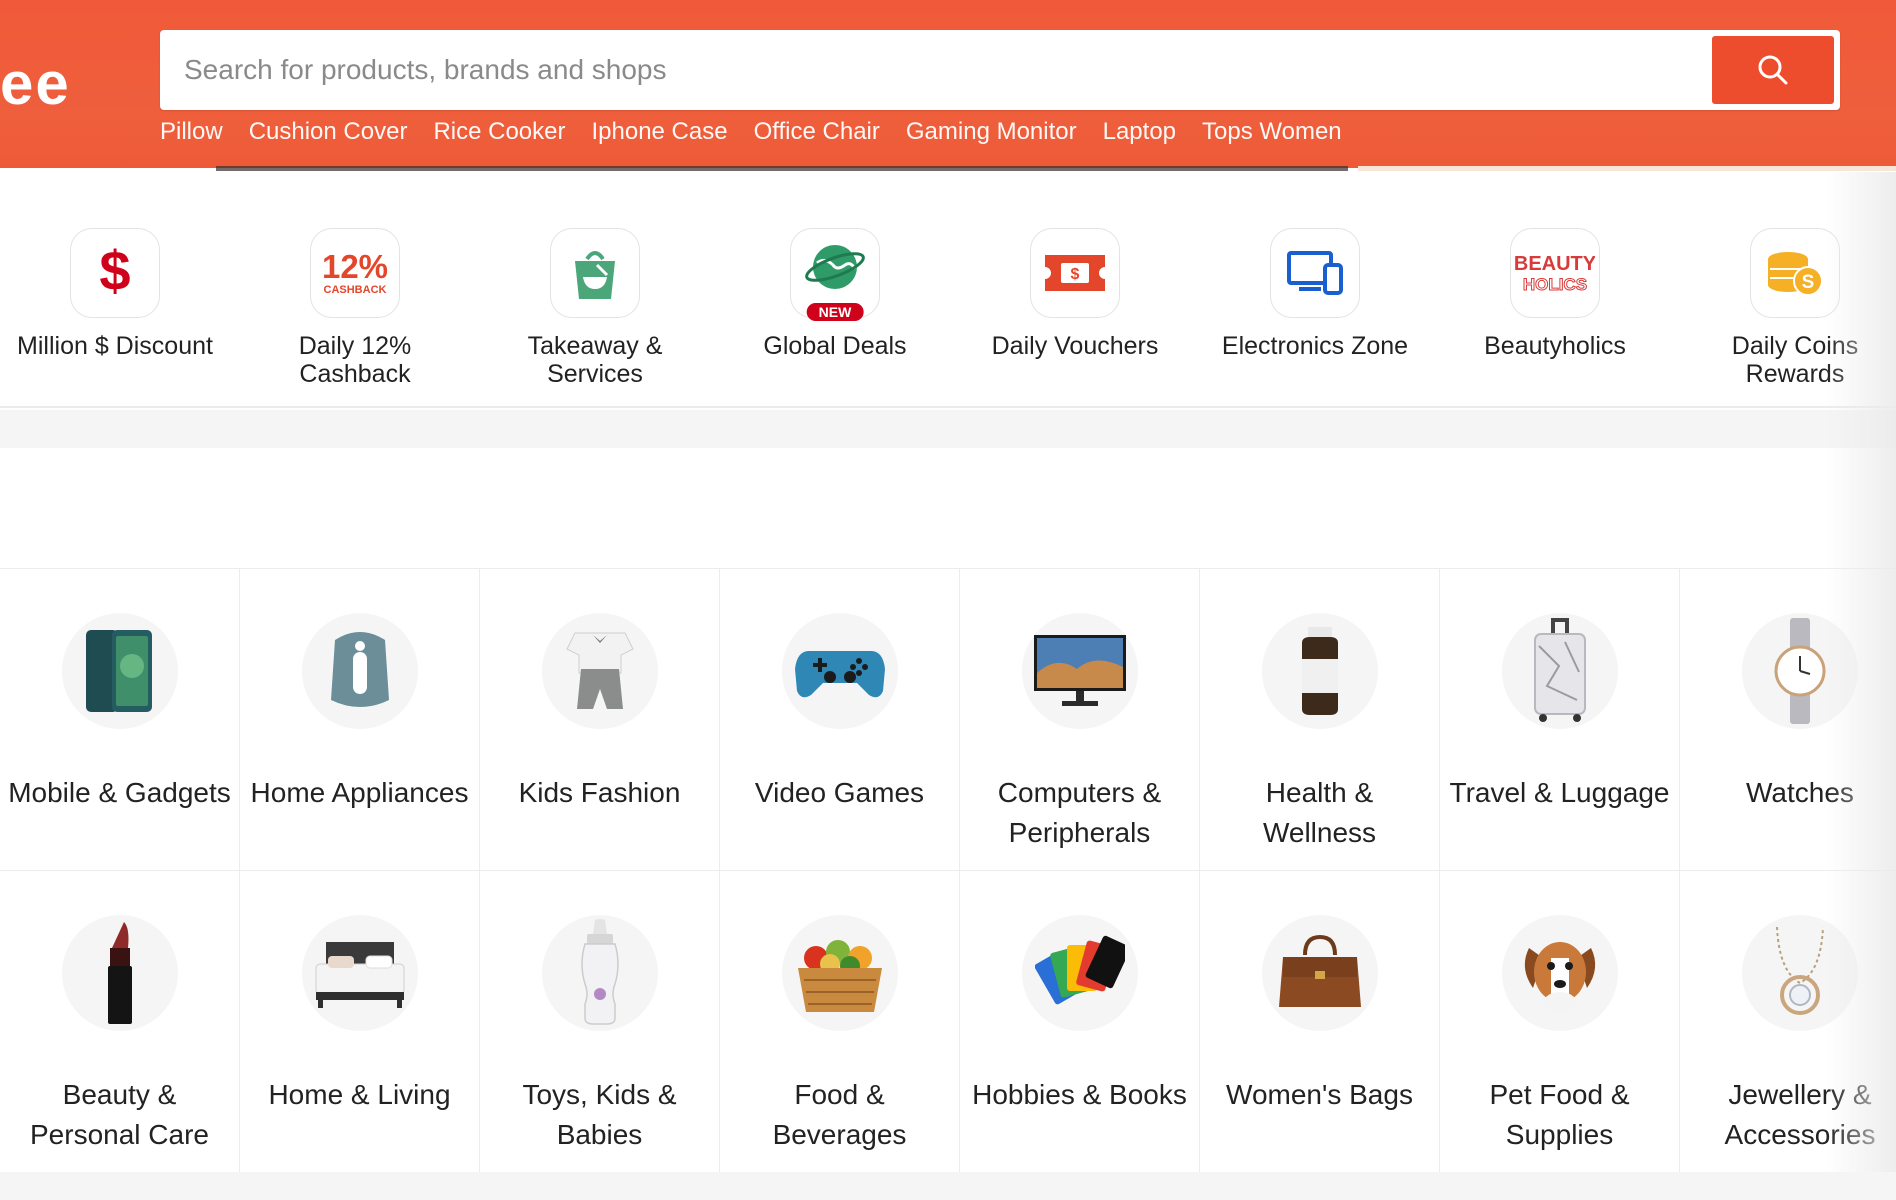  What do you see at coordinates (115, 346) in the screenshot?
I see `quick-link-label: Million $ Discount` at bounding box center [115, 346].